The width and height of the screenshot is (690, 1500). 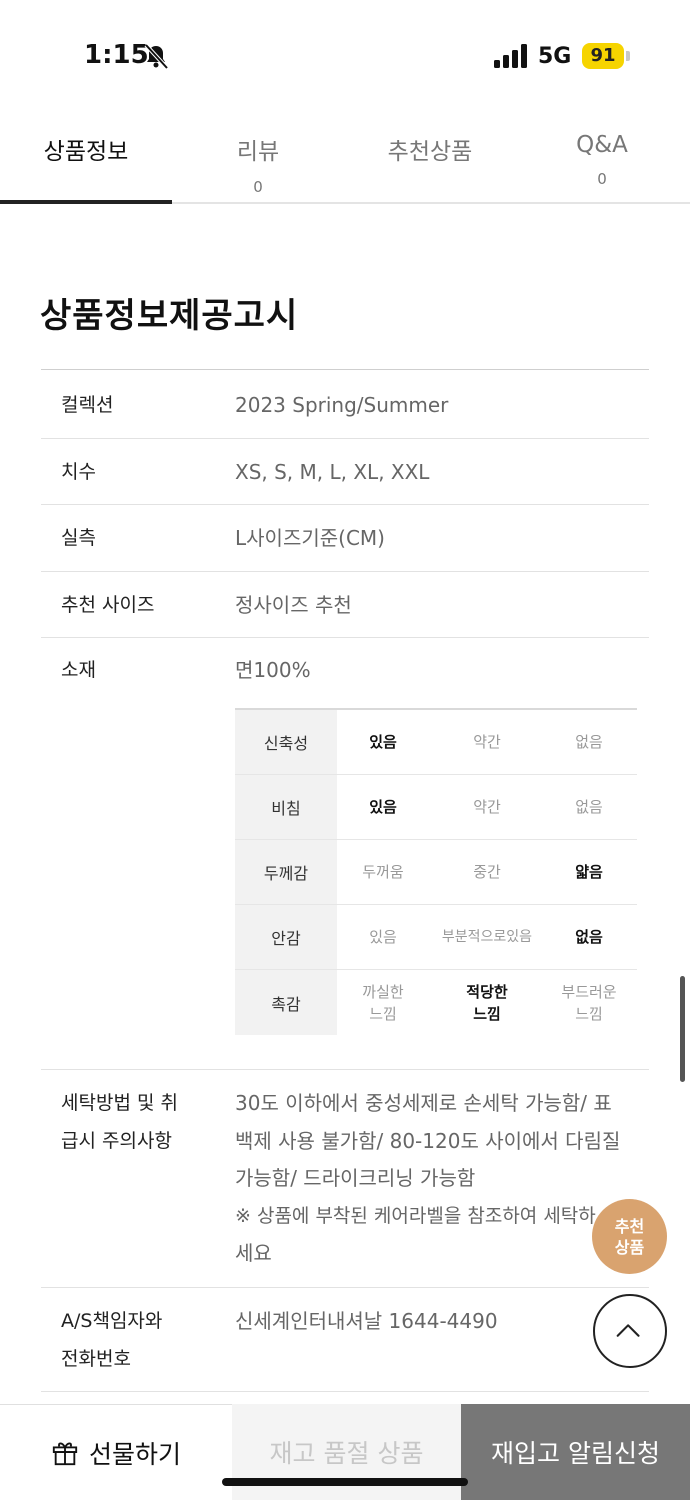 I want to click on chevron-up-icon, so click(x=628, y=1330).